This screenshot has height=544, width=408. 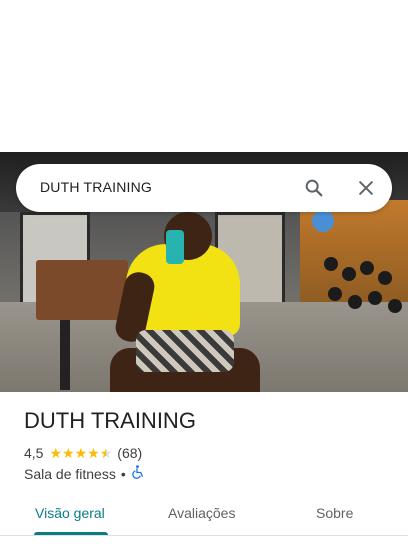 What do you see at coordinates (96, 187) in the screenshot?
I see `search-query-text: DUTH TRAINING` at bounding box center [96, 187].